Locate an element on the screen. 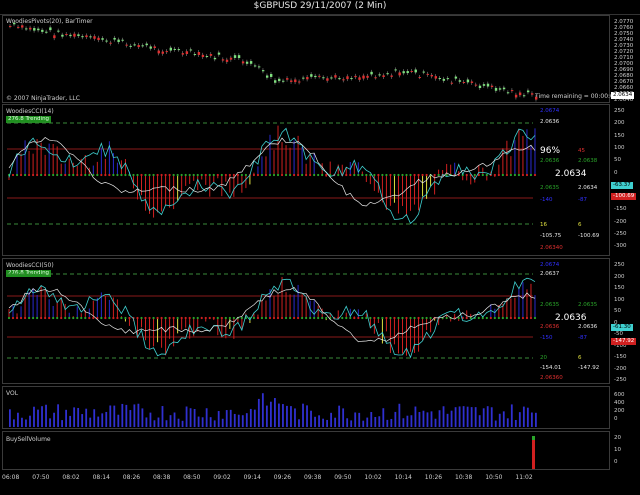  cci14-cyan-badge: -63.37 is located at coordinates (622, 185).